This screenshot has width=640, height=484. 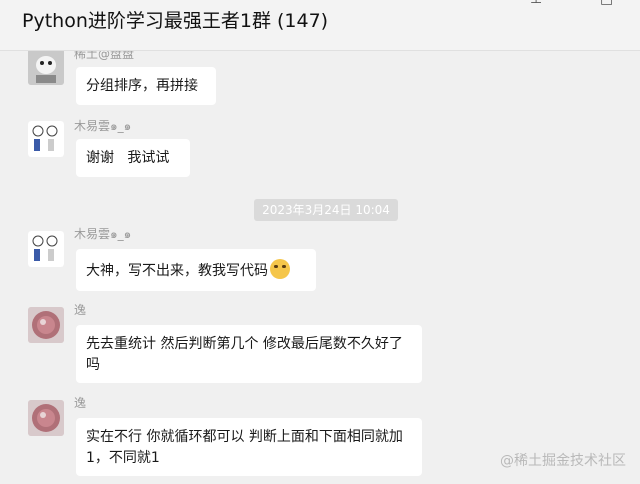 I want to click on chat-header: Python进阶学习最强王者1群 (147) ⊥ — □, so click(x=320, y=25).